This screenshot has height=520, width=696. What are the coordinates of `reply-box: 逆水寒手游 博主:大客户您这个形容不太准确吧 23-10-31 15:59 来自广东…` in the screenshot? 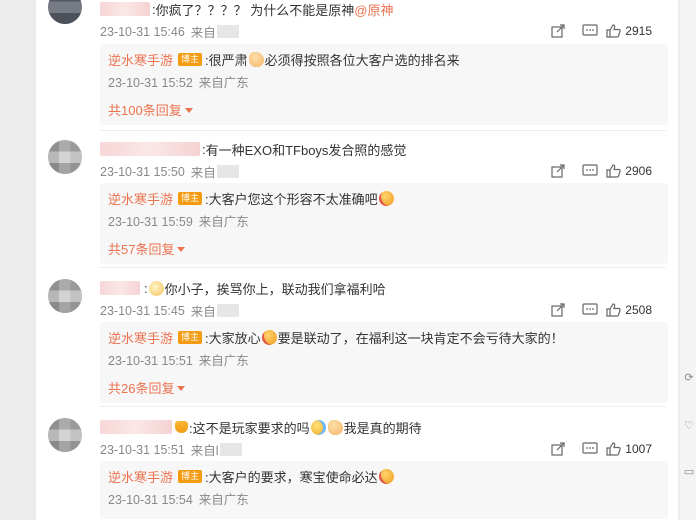 It's located at (384, 223).